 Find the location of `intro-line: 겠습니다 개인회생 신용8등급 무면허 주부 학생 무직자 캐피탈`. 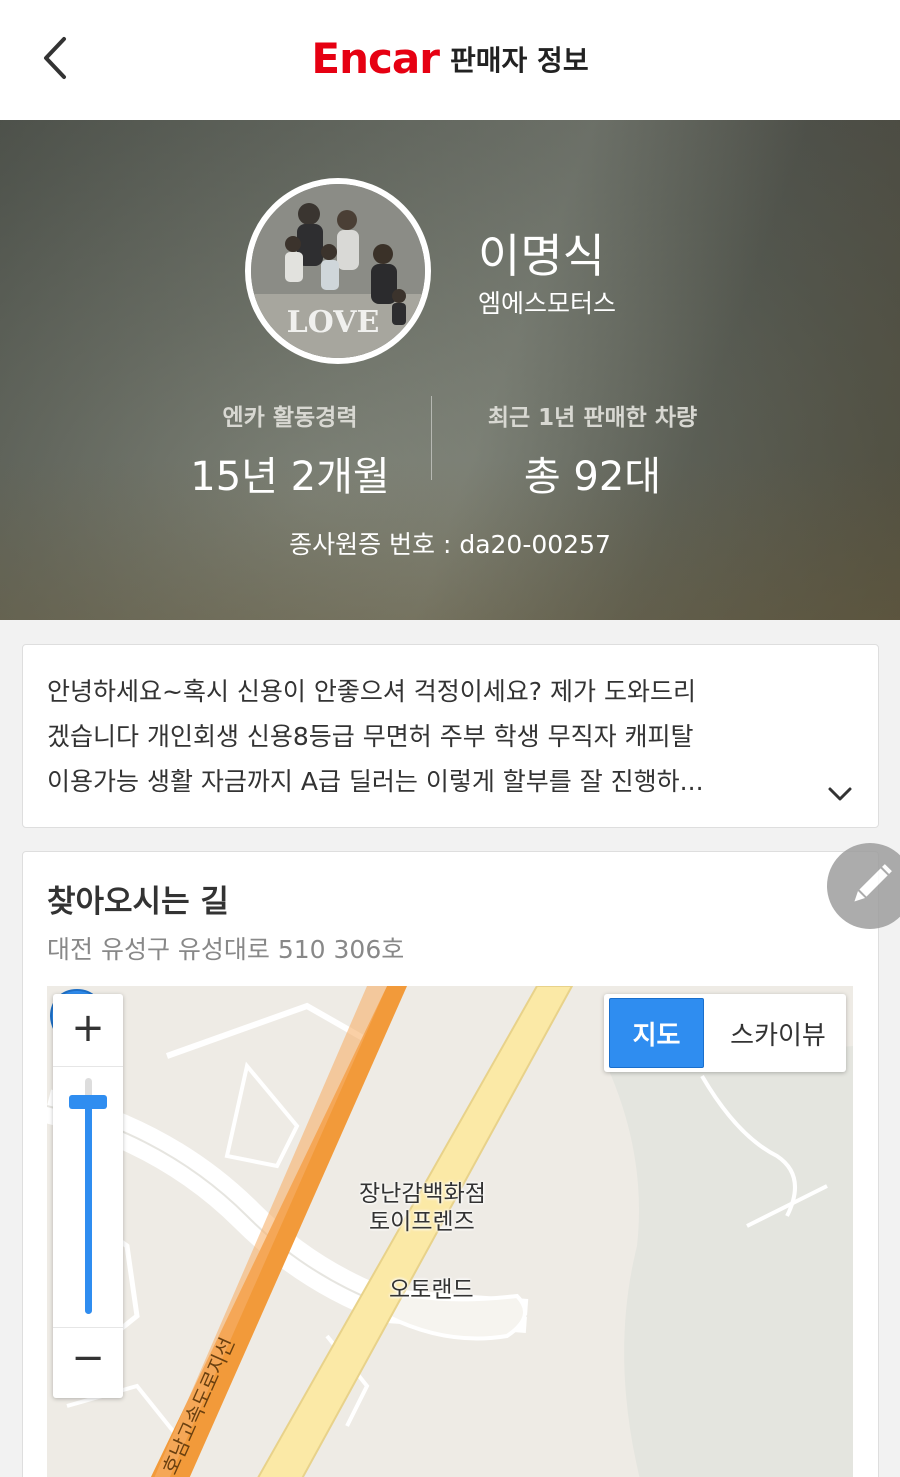

intro-line: 겠습니다 개인회생 신용8등급 무면허 주부 학생 무직자 캐피탈 is located at coordinates (370, 736).